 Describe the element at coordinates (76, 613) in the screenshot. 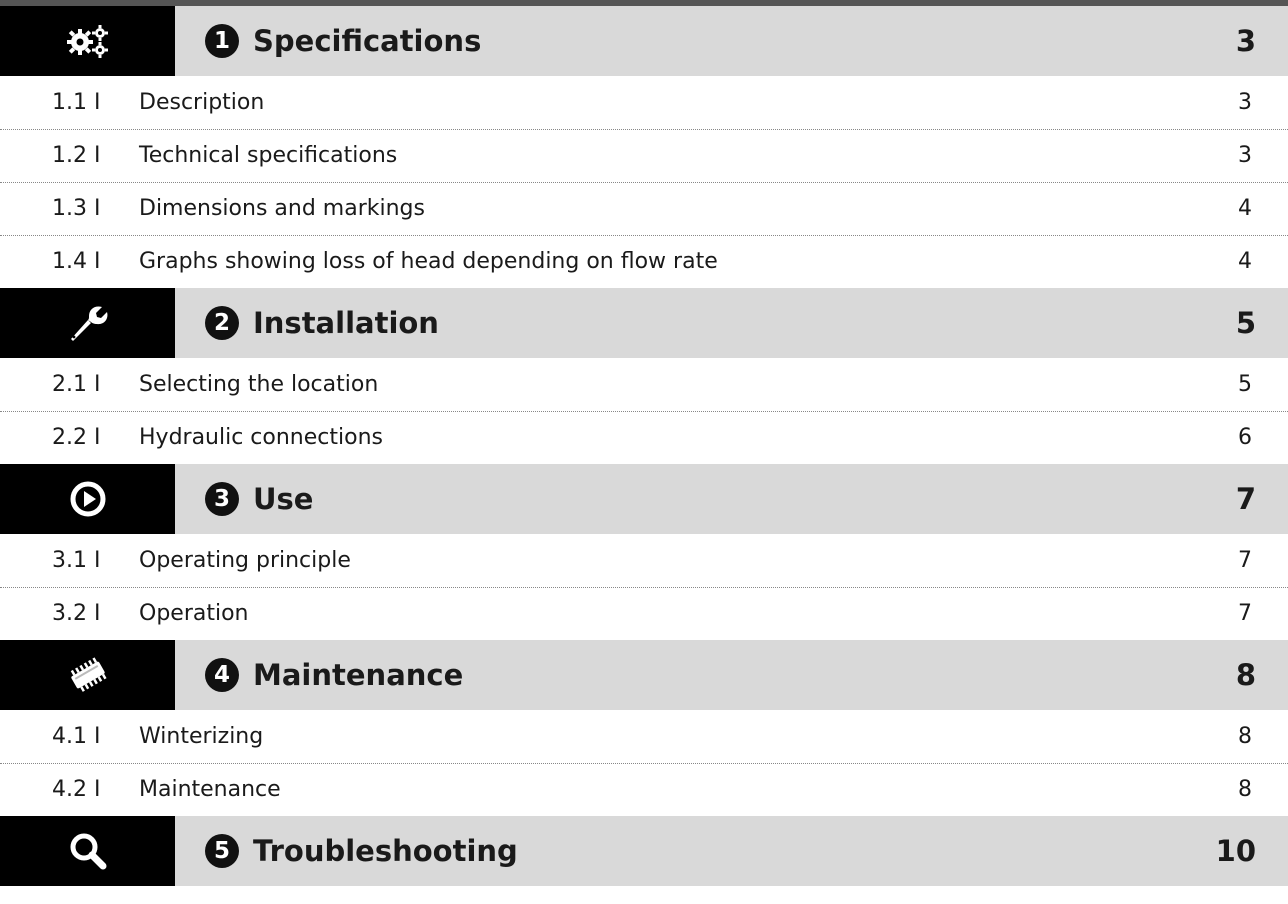

I see `entry-number: 3.2 I` at that location.